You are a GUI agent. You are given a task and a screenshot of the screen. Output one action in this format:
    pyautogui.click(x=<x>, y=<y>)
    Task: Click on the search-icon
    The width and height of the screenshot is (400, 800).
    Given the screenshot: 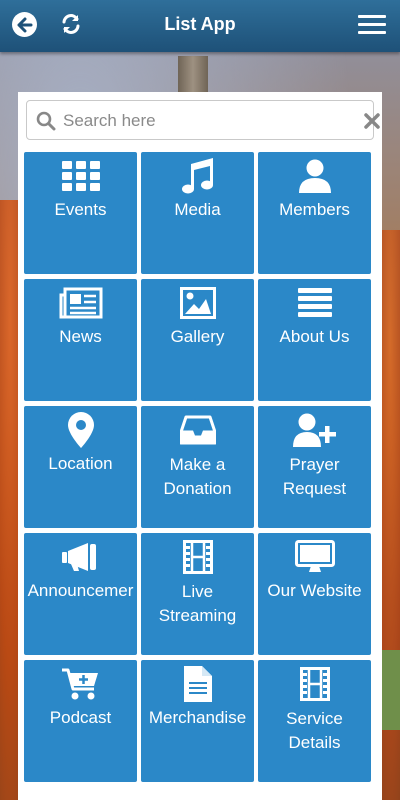 What is the action you would take?
    pyautogui.click(x=46, y=121)
    